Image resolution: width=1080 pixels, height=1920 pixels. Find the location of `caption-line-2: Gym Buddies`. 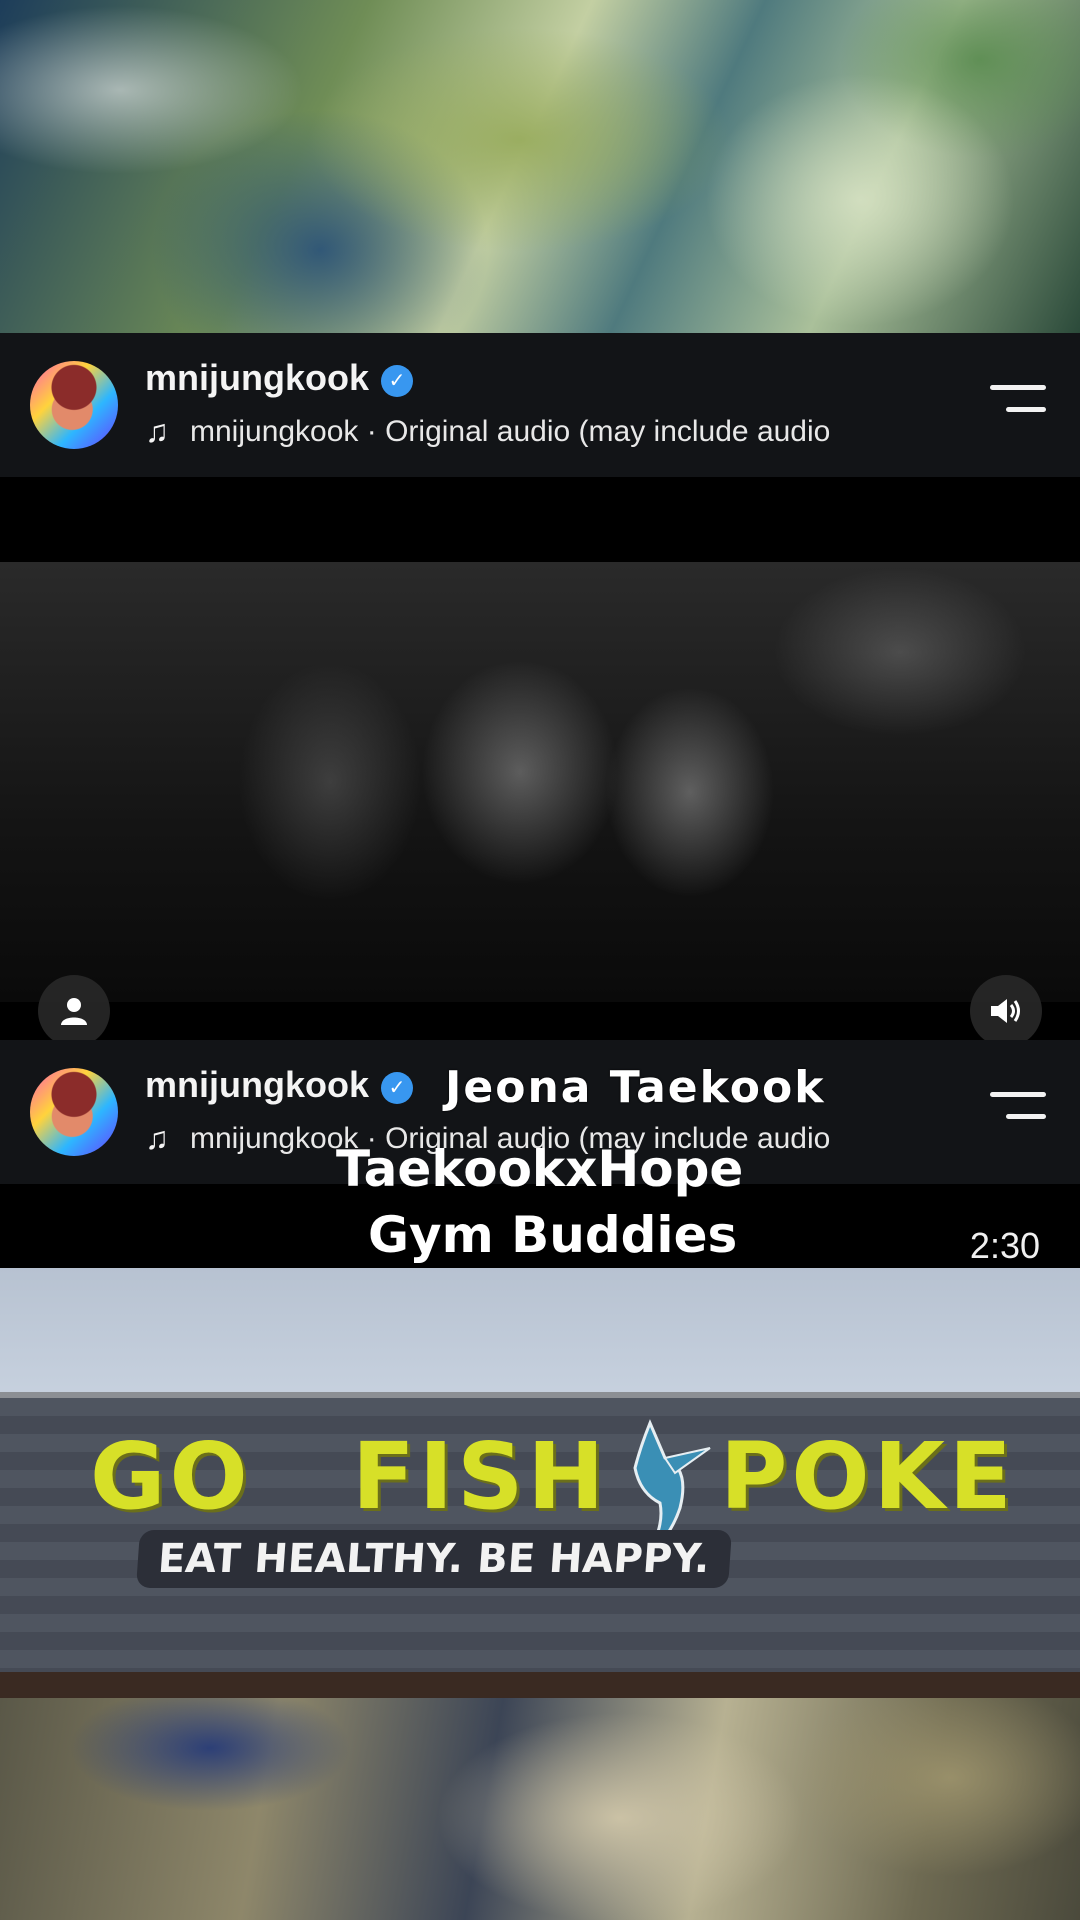

caption-line-2: Gym Buddies is located at coordinates (553, 1235).